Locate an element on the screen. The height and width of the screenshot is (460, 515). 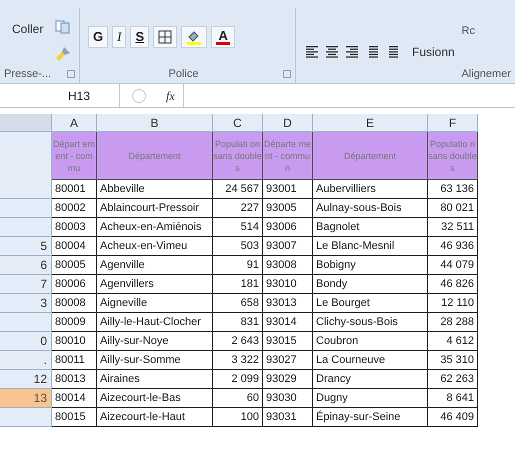
paint-bucket-icon is located at coordinates (194, 36).